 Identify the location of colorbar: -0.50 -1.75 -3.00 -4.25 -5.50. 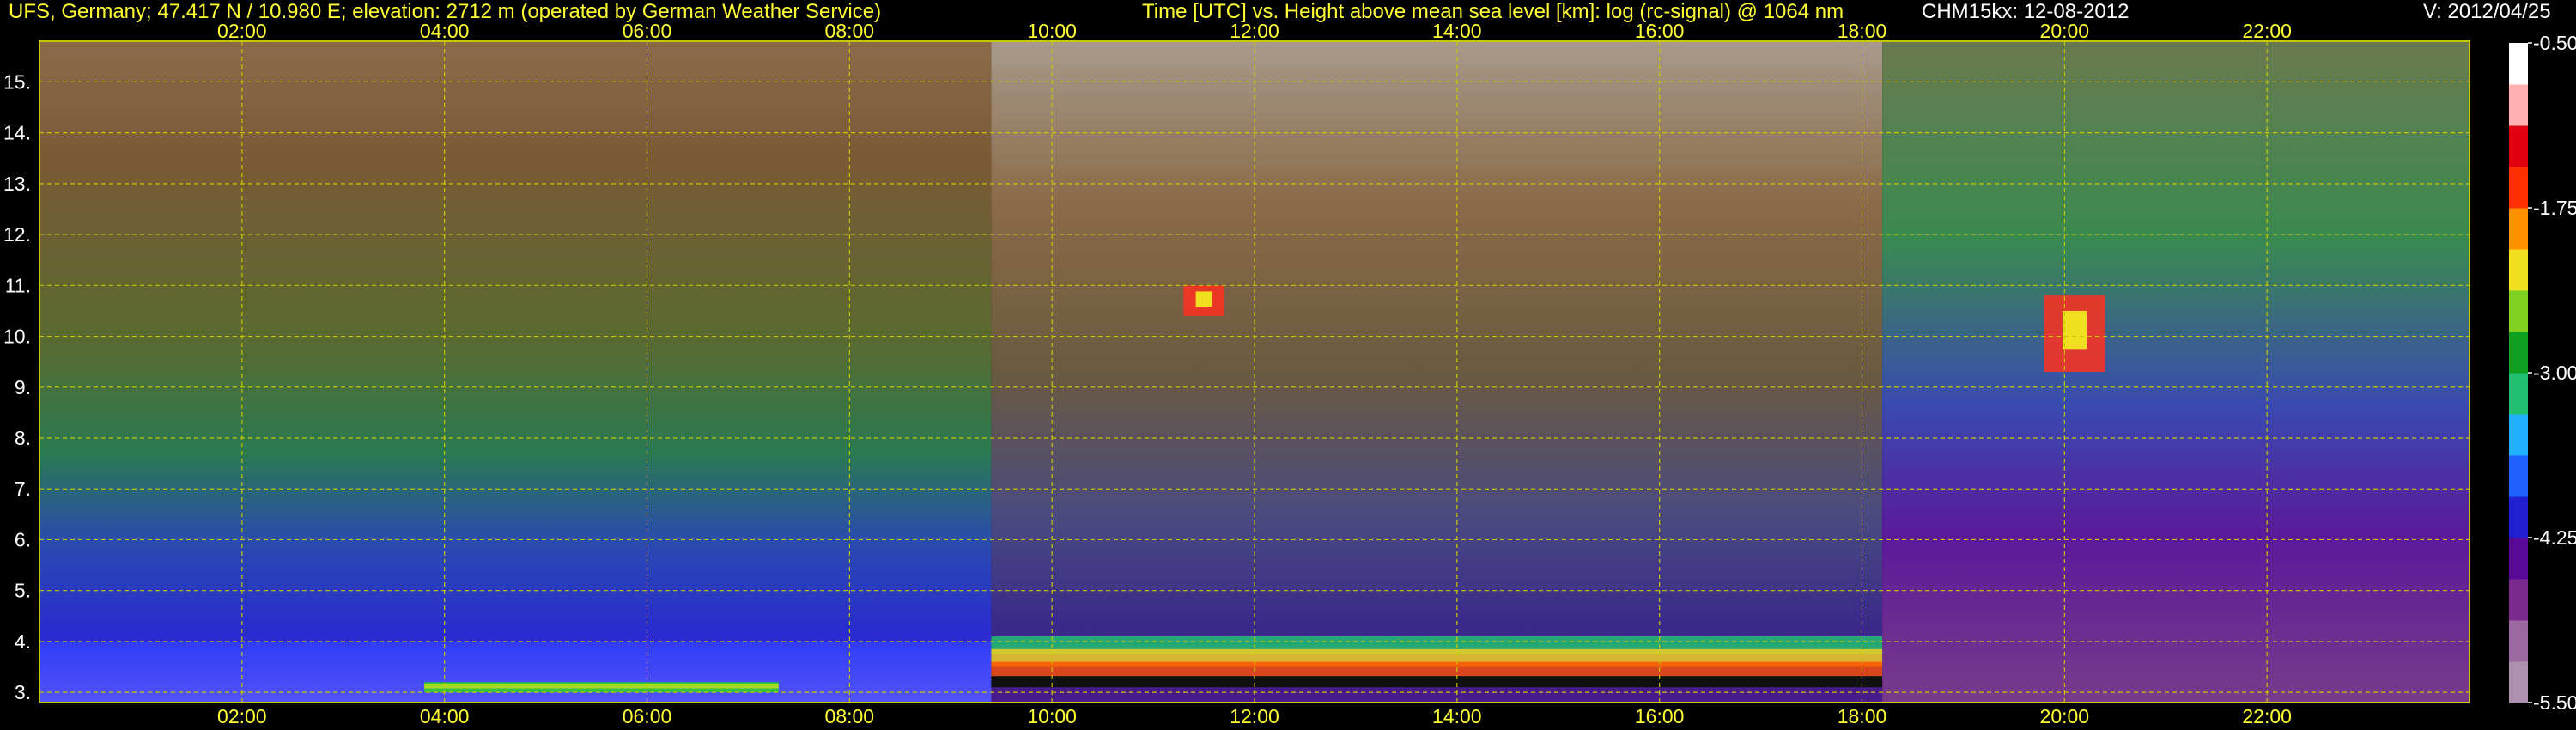
(2543, 373).